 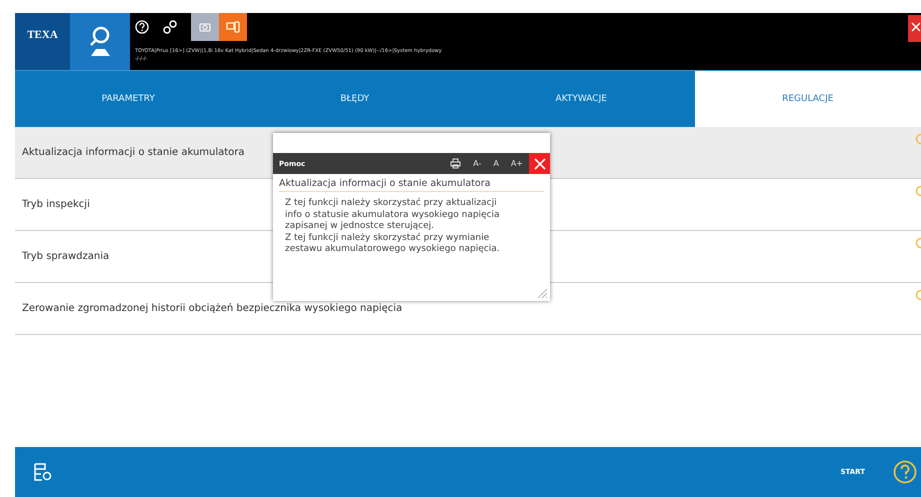 What do you see at coordinates (205, 27) in the screenshot?
I see `camera-icon` at bounding box center [205, 27].